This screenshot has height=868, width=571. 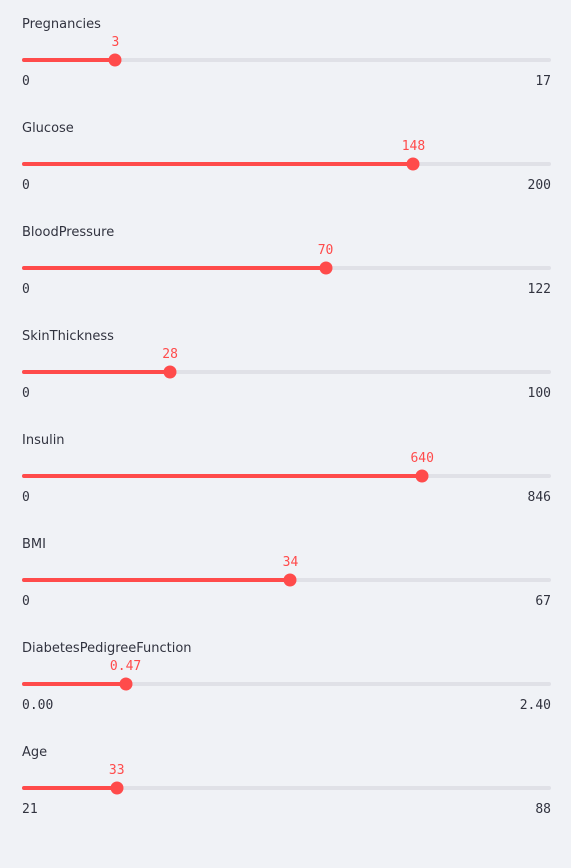 What do you see at coordinates (286, 796) in the screenshot?
I see `slider-age: Age 33 21 88` at bounding box center [286, 796].